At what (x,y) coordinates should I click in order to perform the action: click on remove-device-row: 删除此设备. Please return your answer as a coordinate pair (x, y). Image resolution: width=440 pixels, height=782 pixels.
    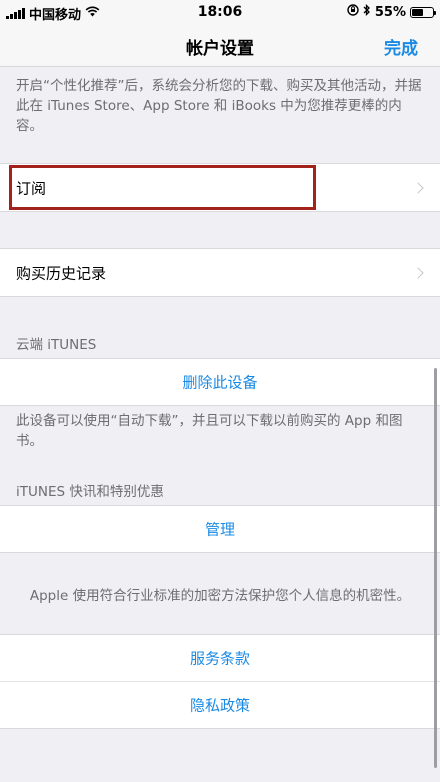
    Looking at the image, I should click on (220, 382).